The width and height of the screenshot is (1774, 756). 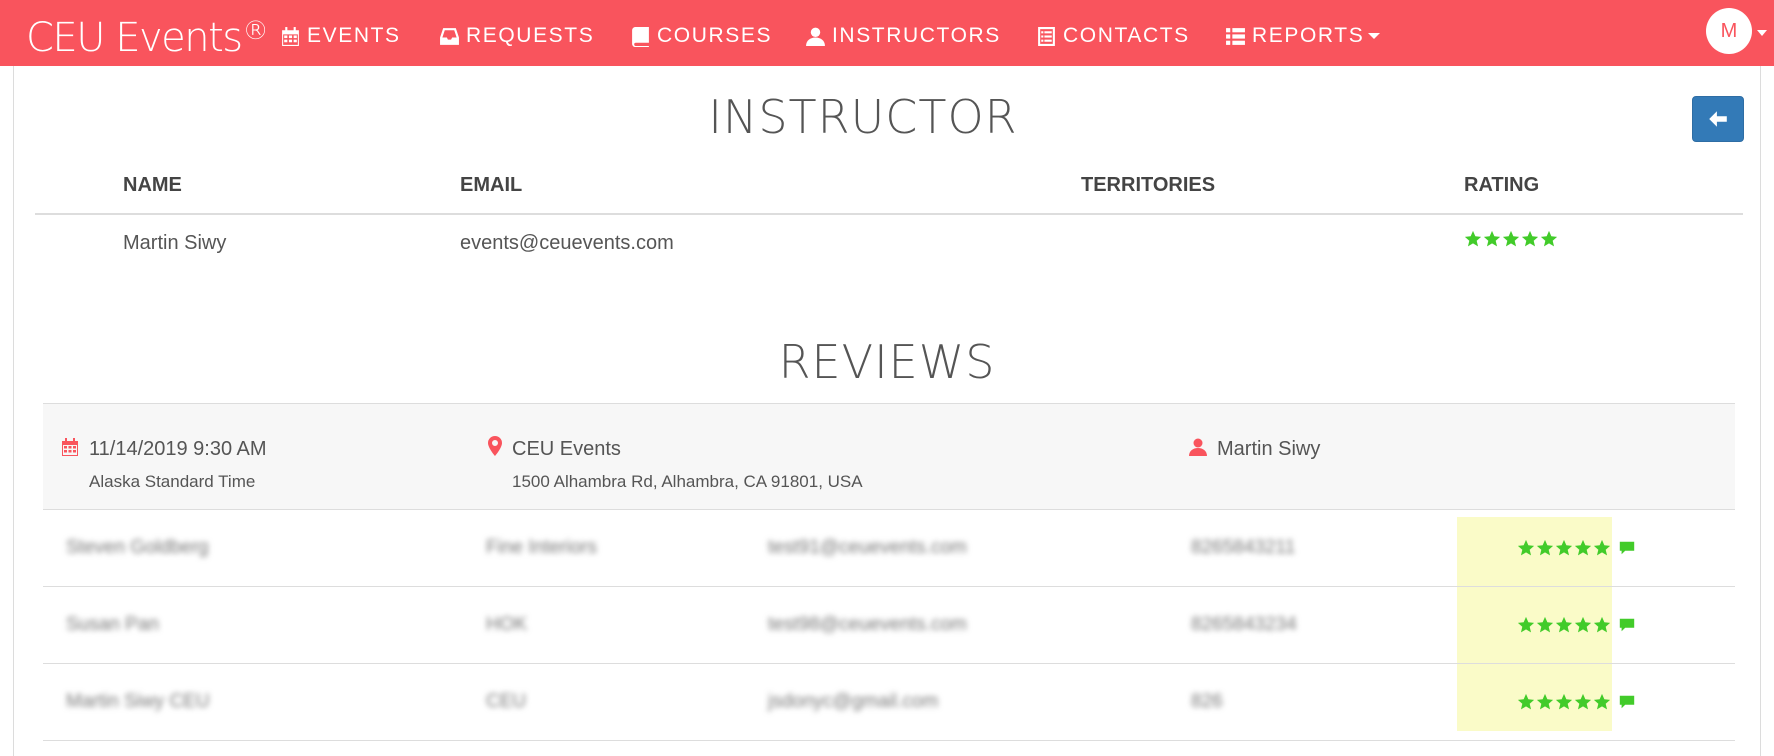 What do you see at coordinates (1374, 36) in the screenshot?
I see `chevron-down-icon` at bounding box center [1374, 36].